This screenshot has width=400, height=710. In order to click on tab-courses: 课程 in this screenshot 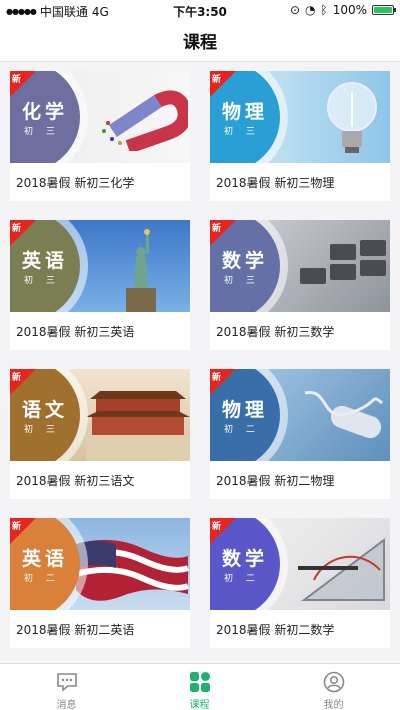, I will do `click(199, 687)`.